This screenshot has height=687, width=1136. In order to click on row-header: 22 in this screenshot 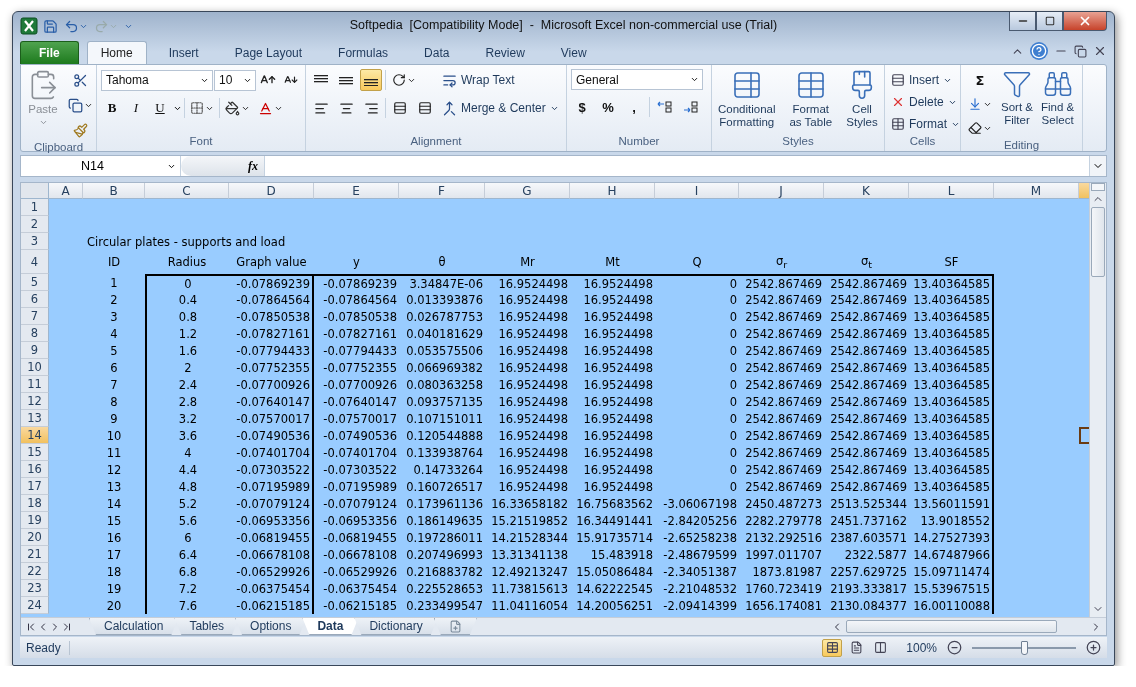, I will do `click(35, 571)`.